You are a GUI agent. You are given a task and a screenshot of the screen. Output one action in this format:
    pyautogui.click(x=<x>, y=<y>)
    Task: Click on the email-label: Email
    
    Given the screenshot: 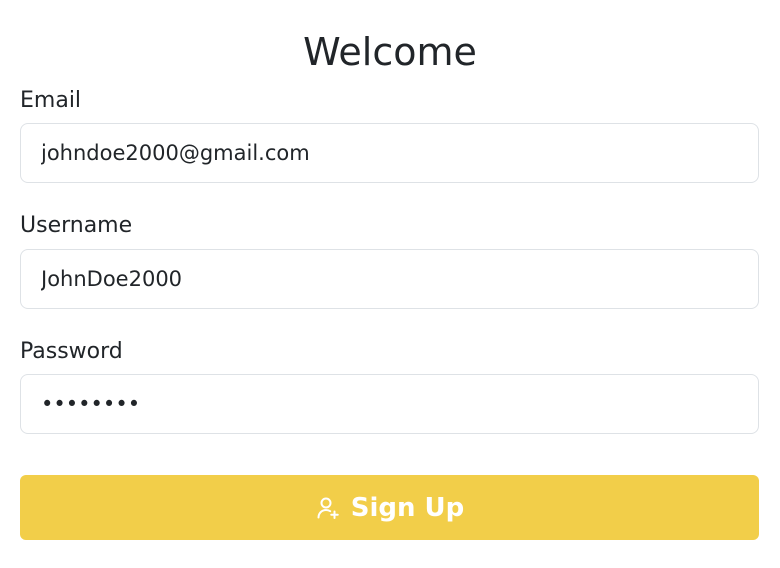 What is the action you would take?
    pyautogui.click(x=51, y=100)
    